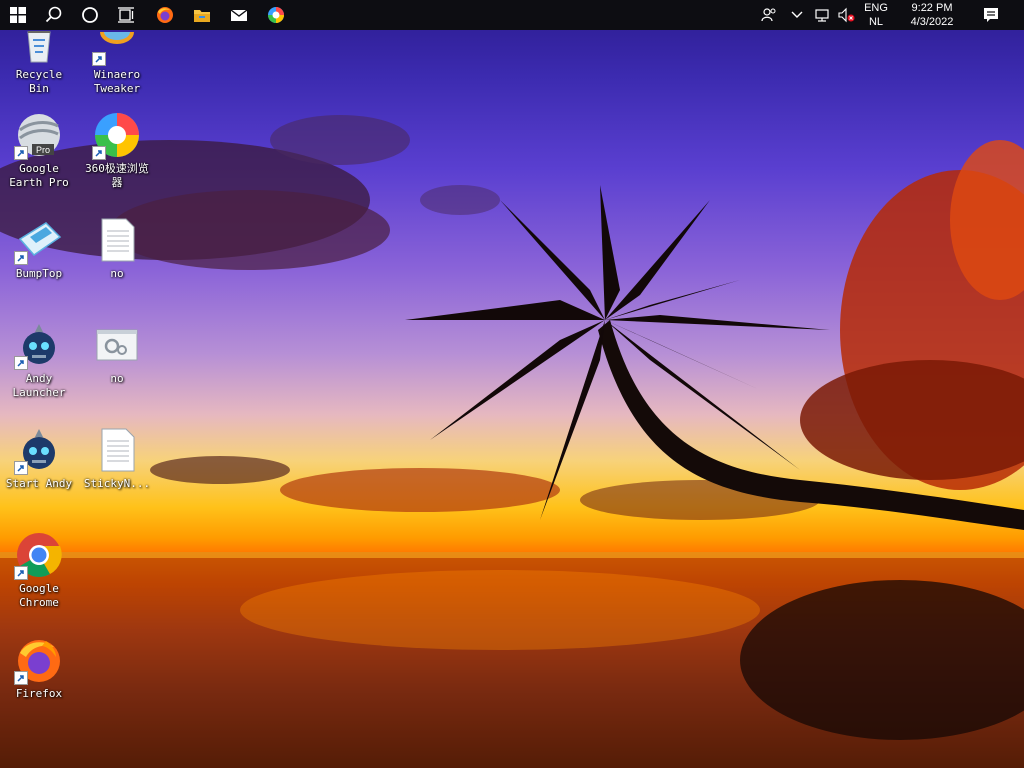 This screenshot has height=768, width=1024. I want to click on desktop-icon-andy-launcher: Andy Launcher, so click(39, 361).